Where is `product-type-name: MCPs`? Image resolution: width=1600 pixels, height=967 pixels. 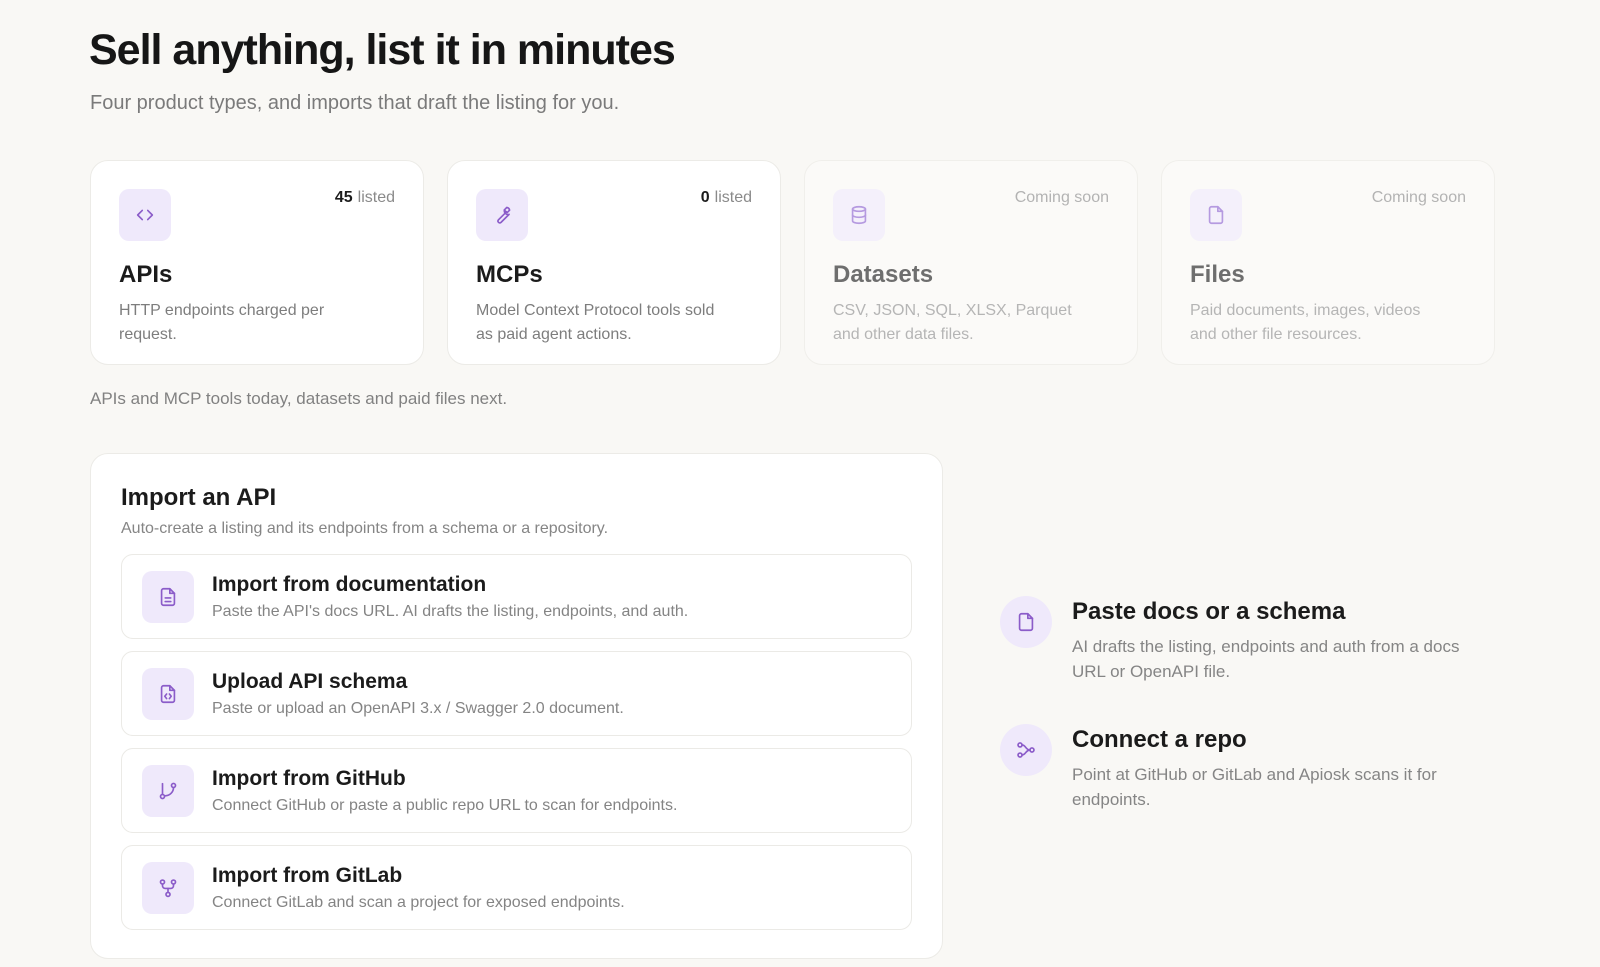 product-type-name: MCPs is located at coordinates (509, 274).